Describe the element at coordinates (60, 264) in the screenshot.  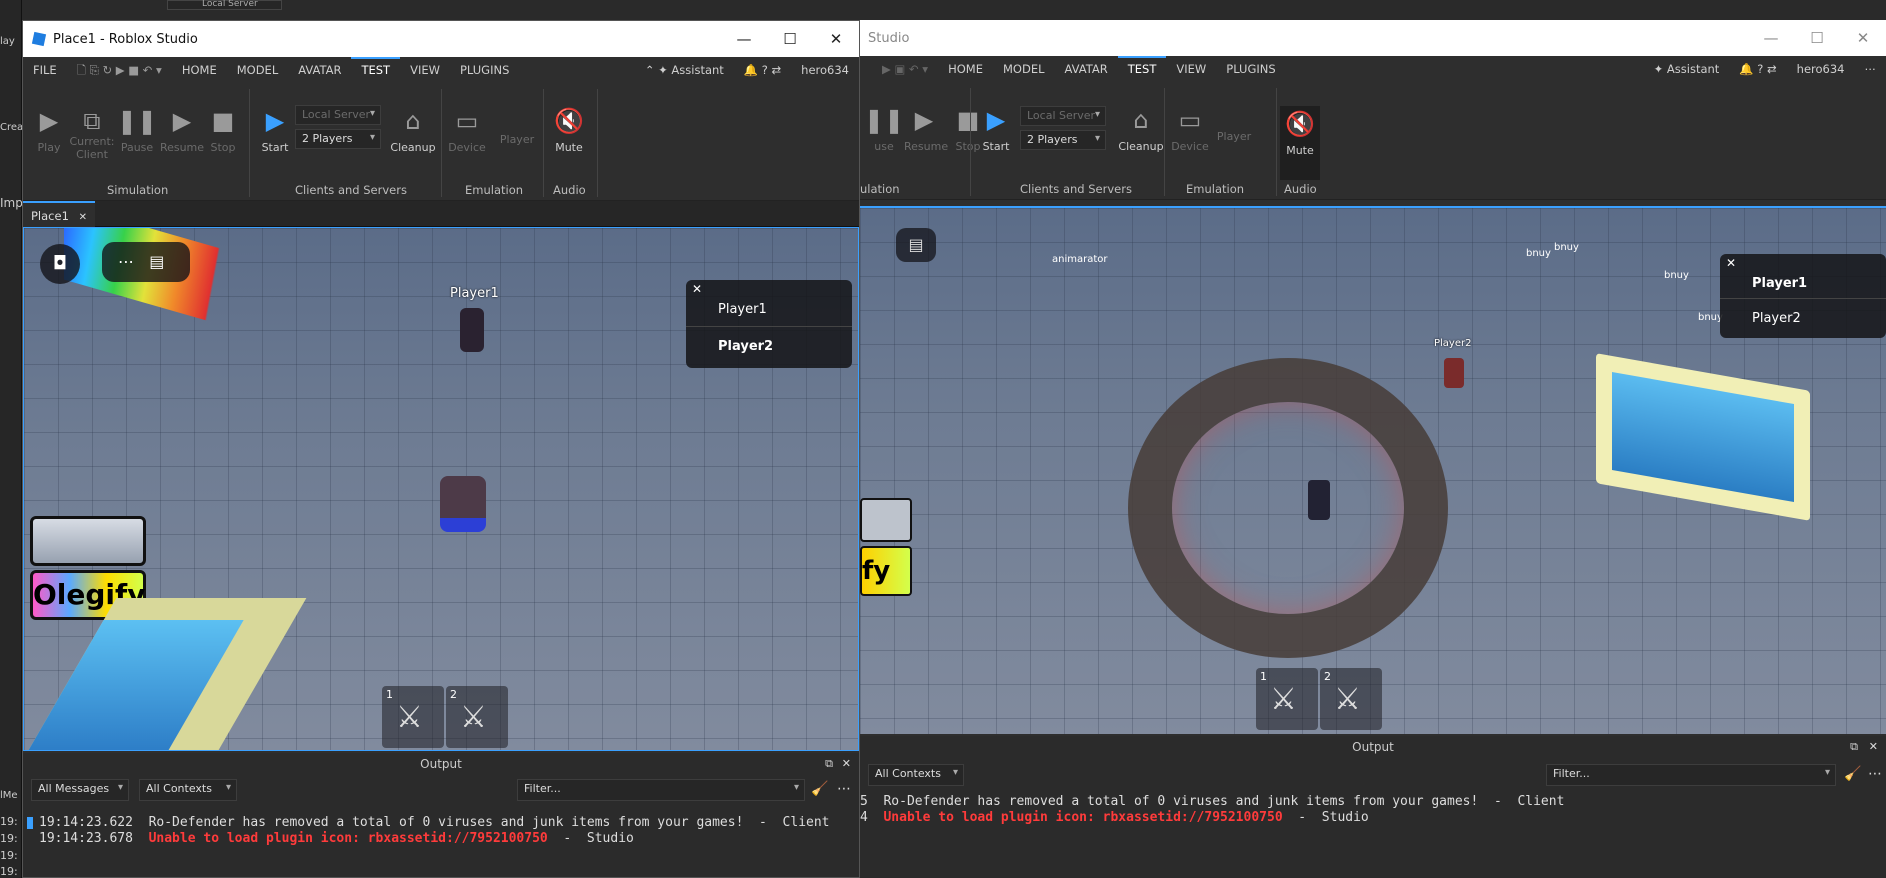
I see `roblox-menu-icon: ◘` at that location.